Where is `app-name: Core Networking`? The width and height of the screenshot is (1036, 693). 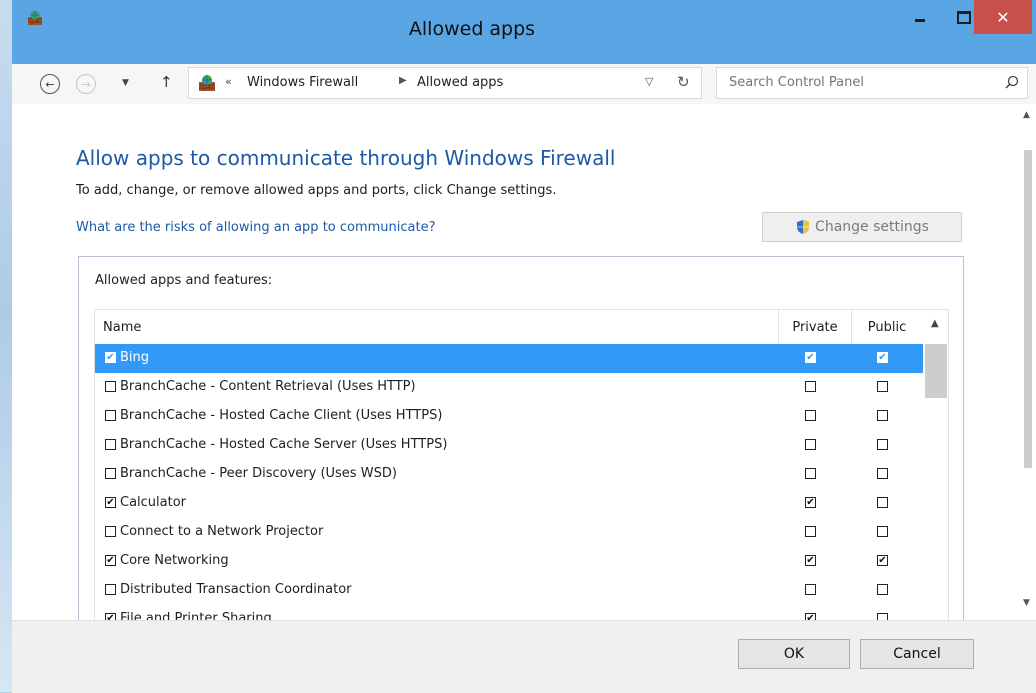 app-name: Core Networking is located at coordinates (174, 560).